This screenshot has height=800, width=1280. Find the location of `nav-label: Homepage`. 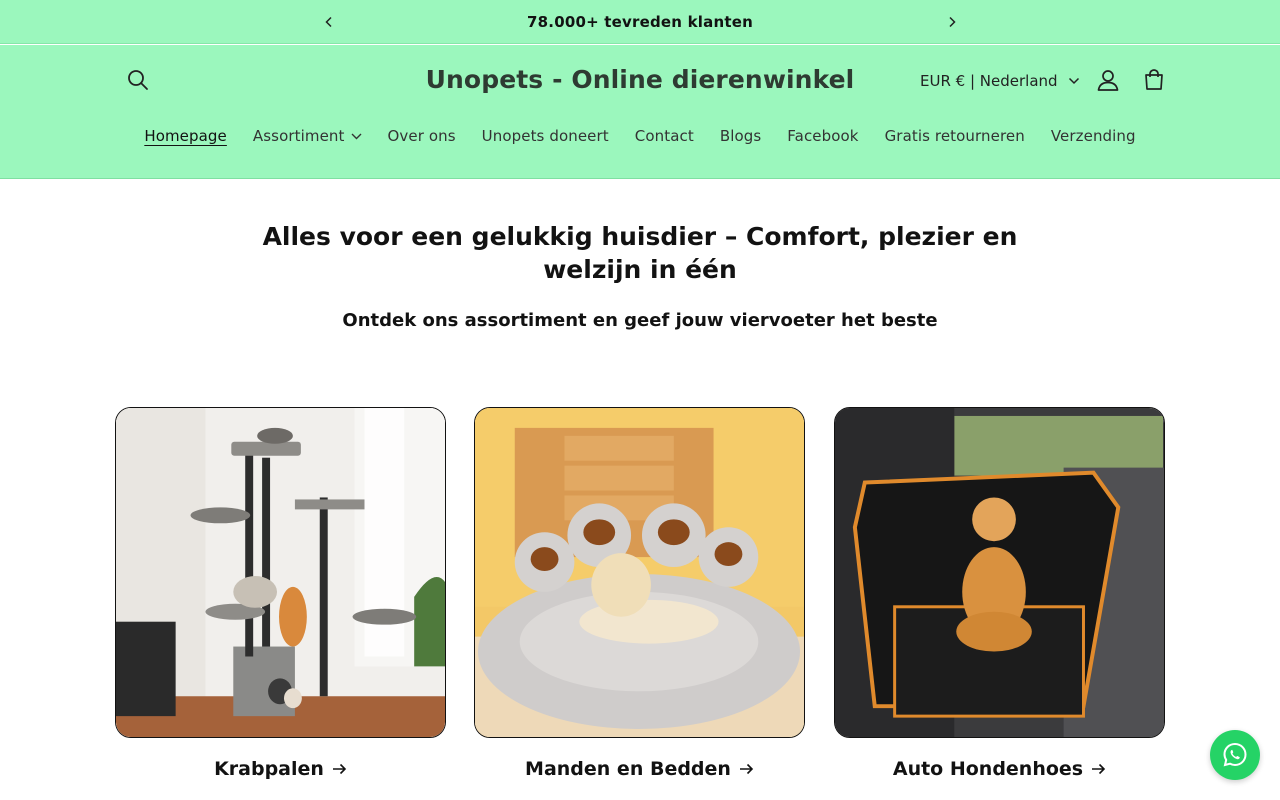

nav-label: Homepage is located at coordinates (185, 136).